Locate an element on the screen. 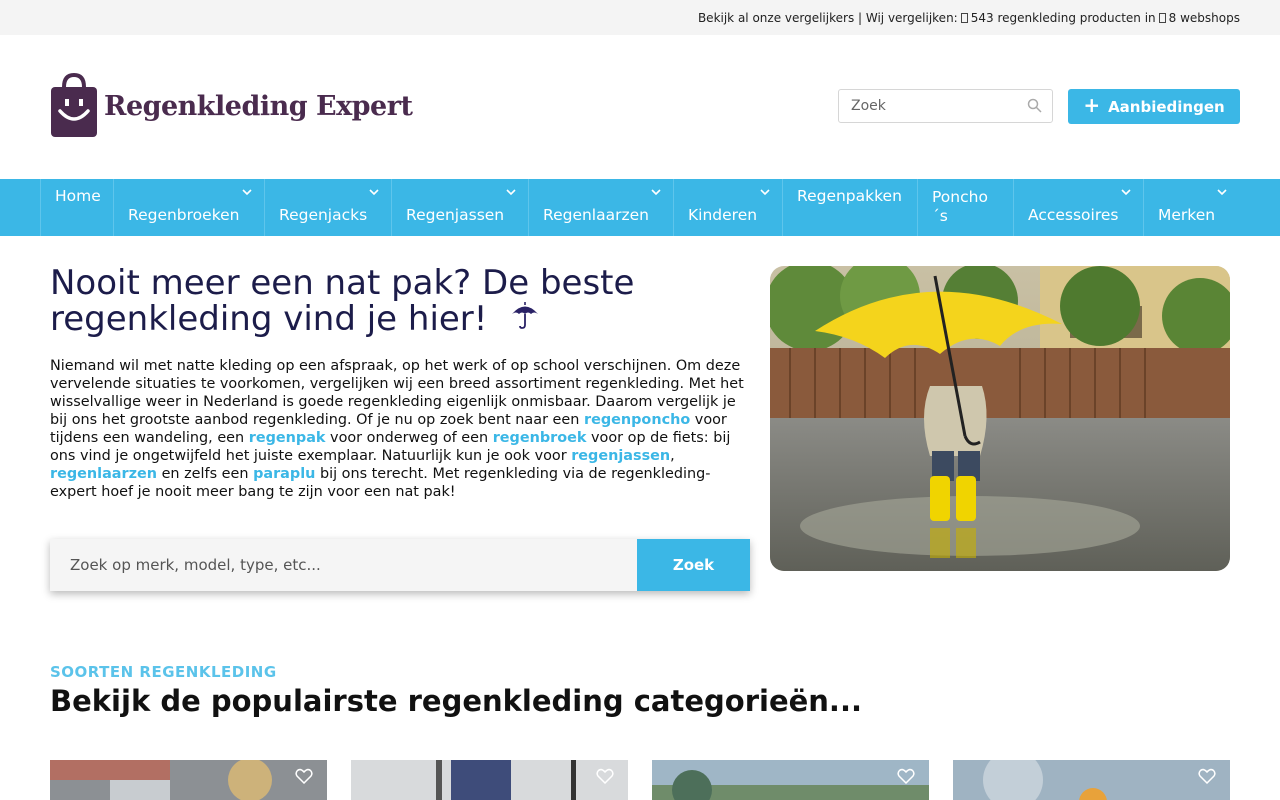 The image size is (1280, 800). nav-label: Kinderen is located at coordinates (723, 215).